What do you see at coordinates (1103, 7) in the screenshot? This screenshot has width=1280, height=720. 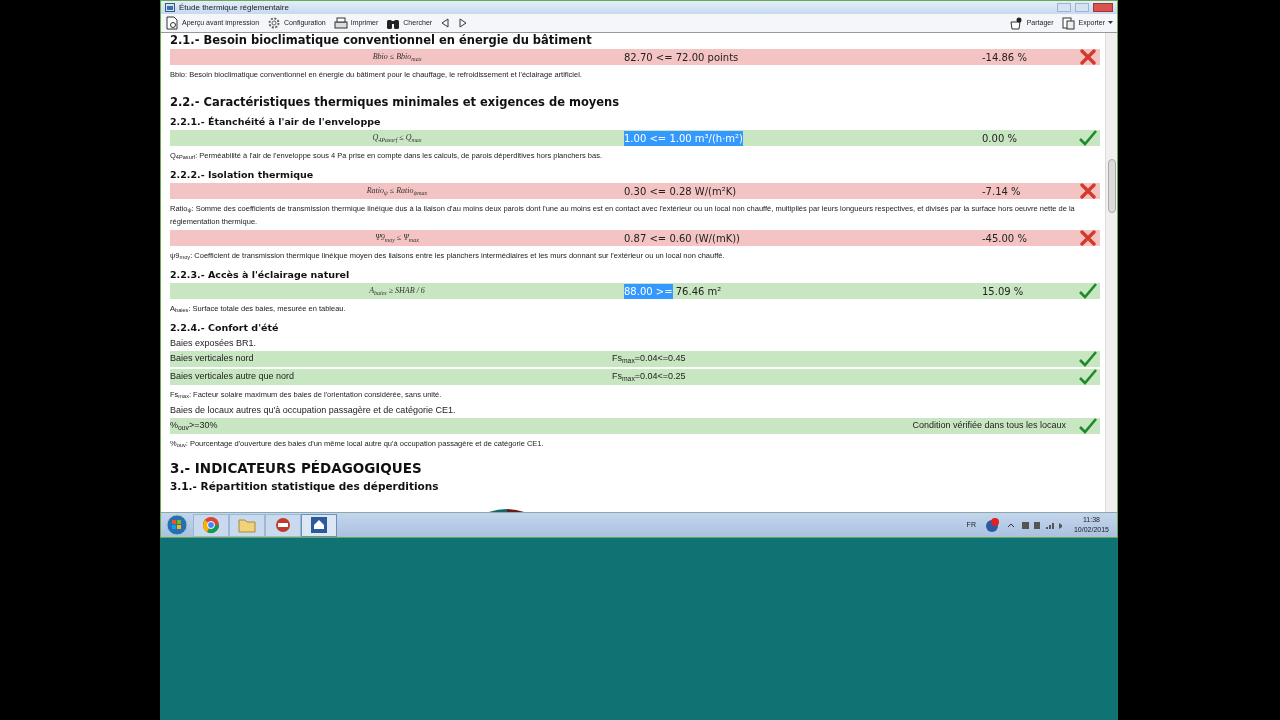 I see `close-button` at bounding box center [1103, 7].